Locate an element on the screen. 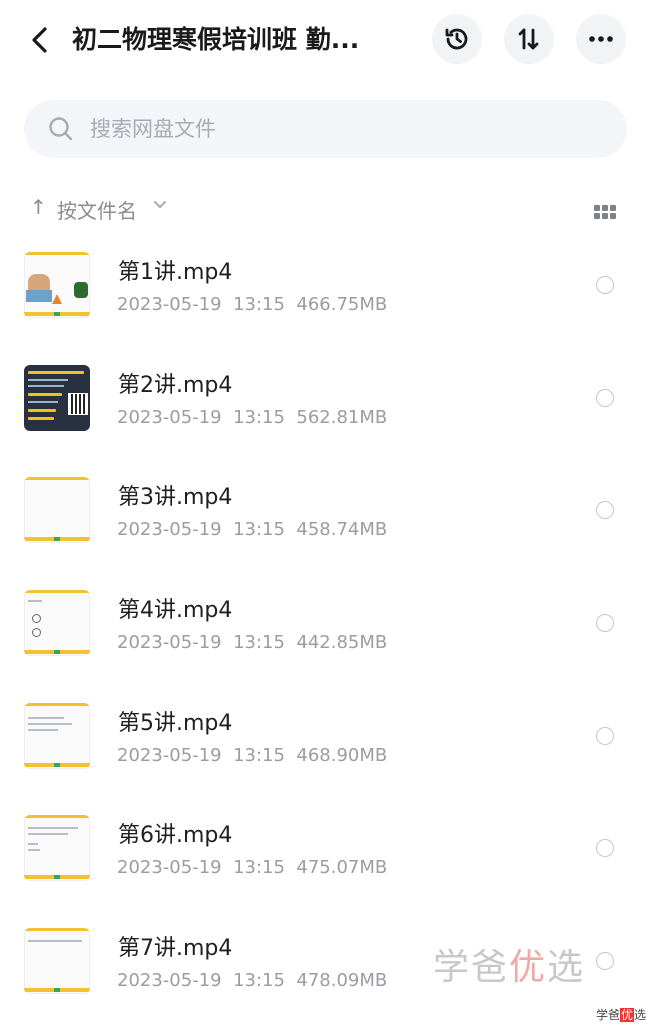 The height and width of the screenshot is (1029, 651). file-meta: 2023-05-19 13:15 475.07MB is located at coordinates (252, 867).